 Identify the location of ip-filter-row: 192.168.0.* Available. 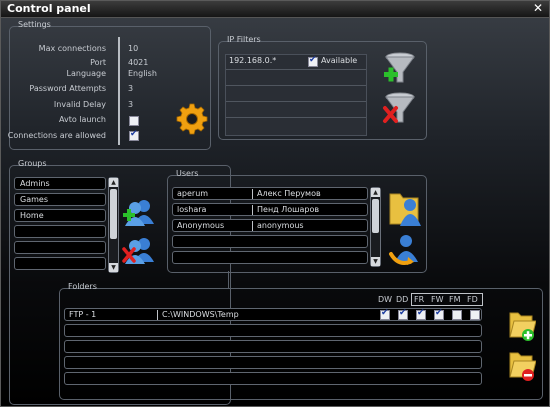
(296, 62).